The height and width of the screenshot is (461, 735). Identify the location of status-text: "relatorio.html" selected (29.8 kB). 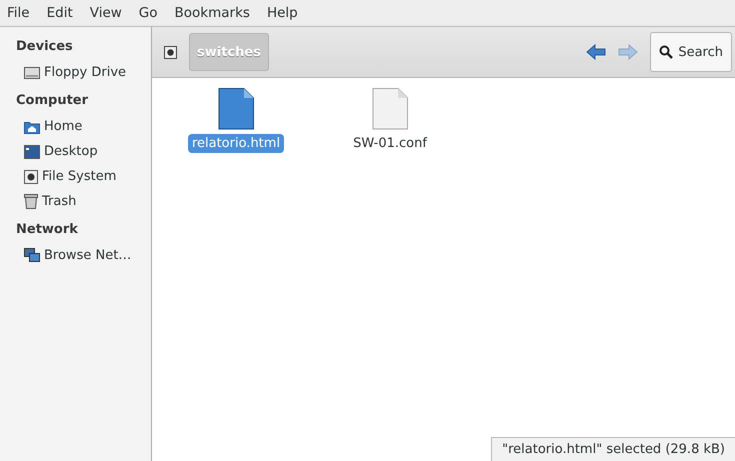
(613, 449).